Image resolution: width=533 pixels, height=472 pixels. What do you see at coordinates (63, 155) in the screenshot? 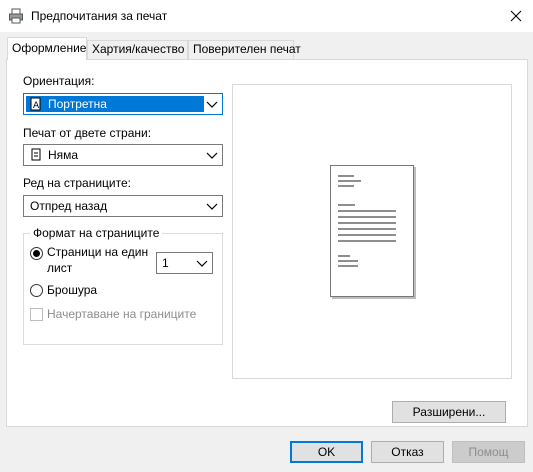
I see `duplex-value: Няма` at bounding box center [63, 155].